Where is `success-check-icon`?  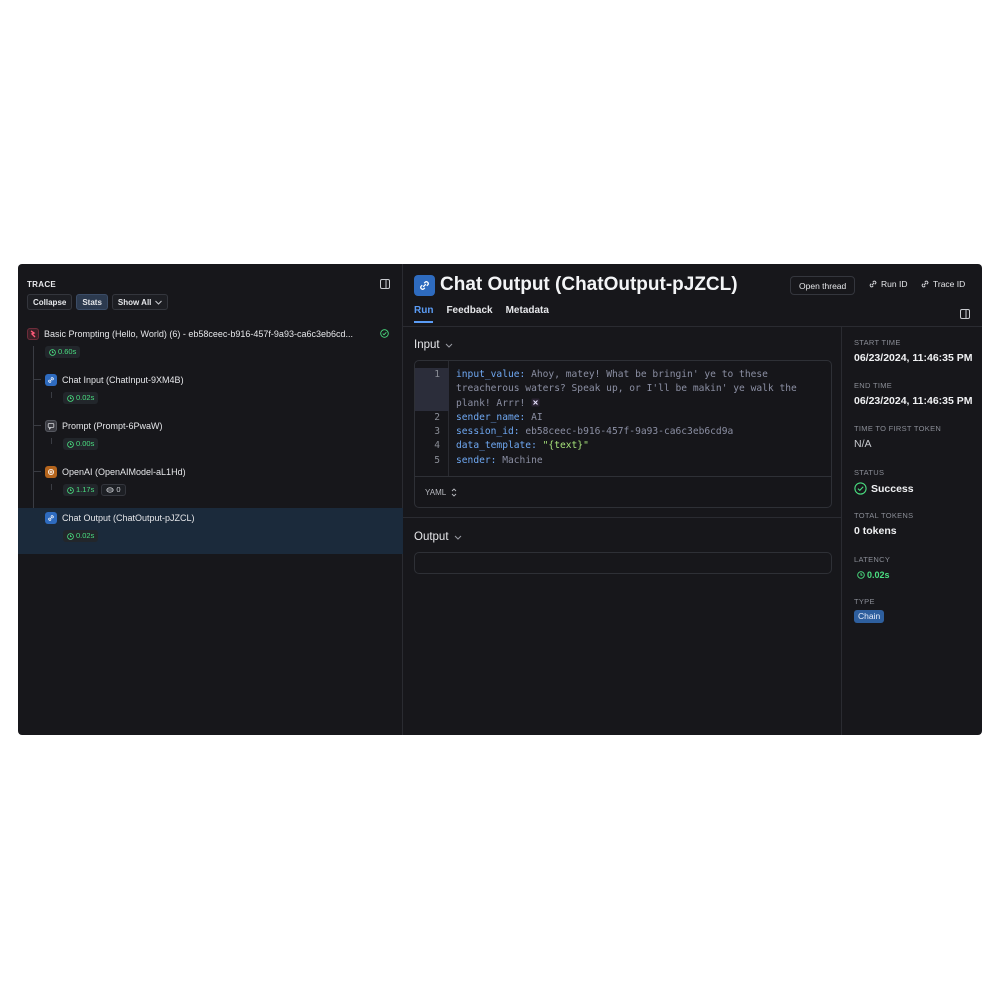 success-check-icon is located at coordinates (860, 488).